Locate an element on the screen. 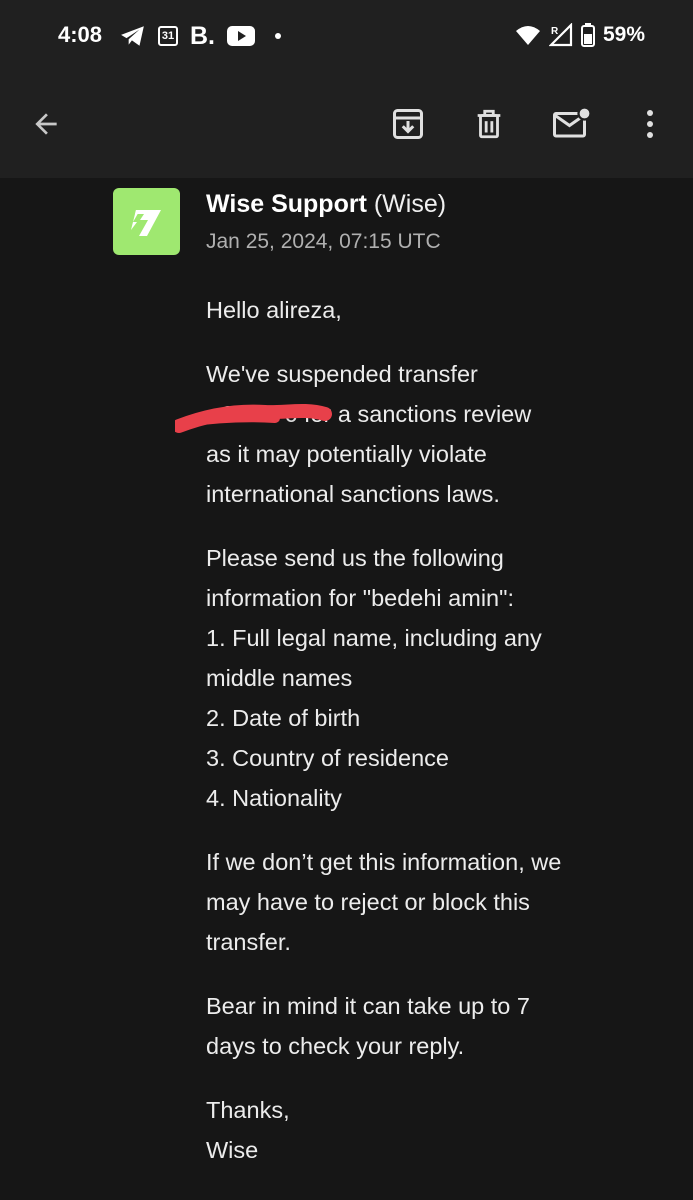  body-line: may have to reject or block this is located at coordinates (368, 902).